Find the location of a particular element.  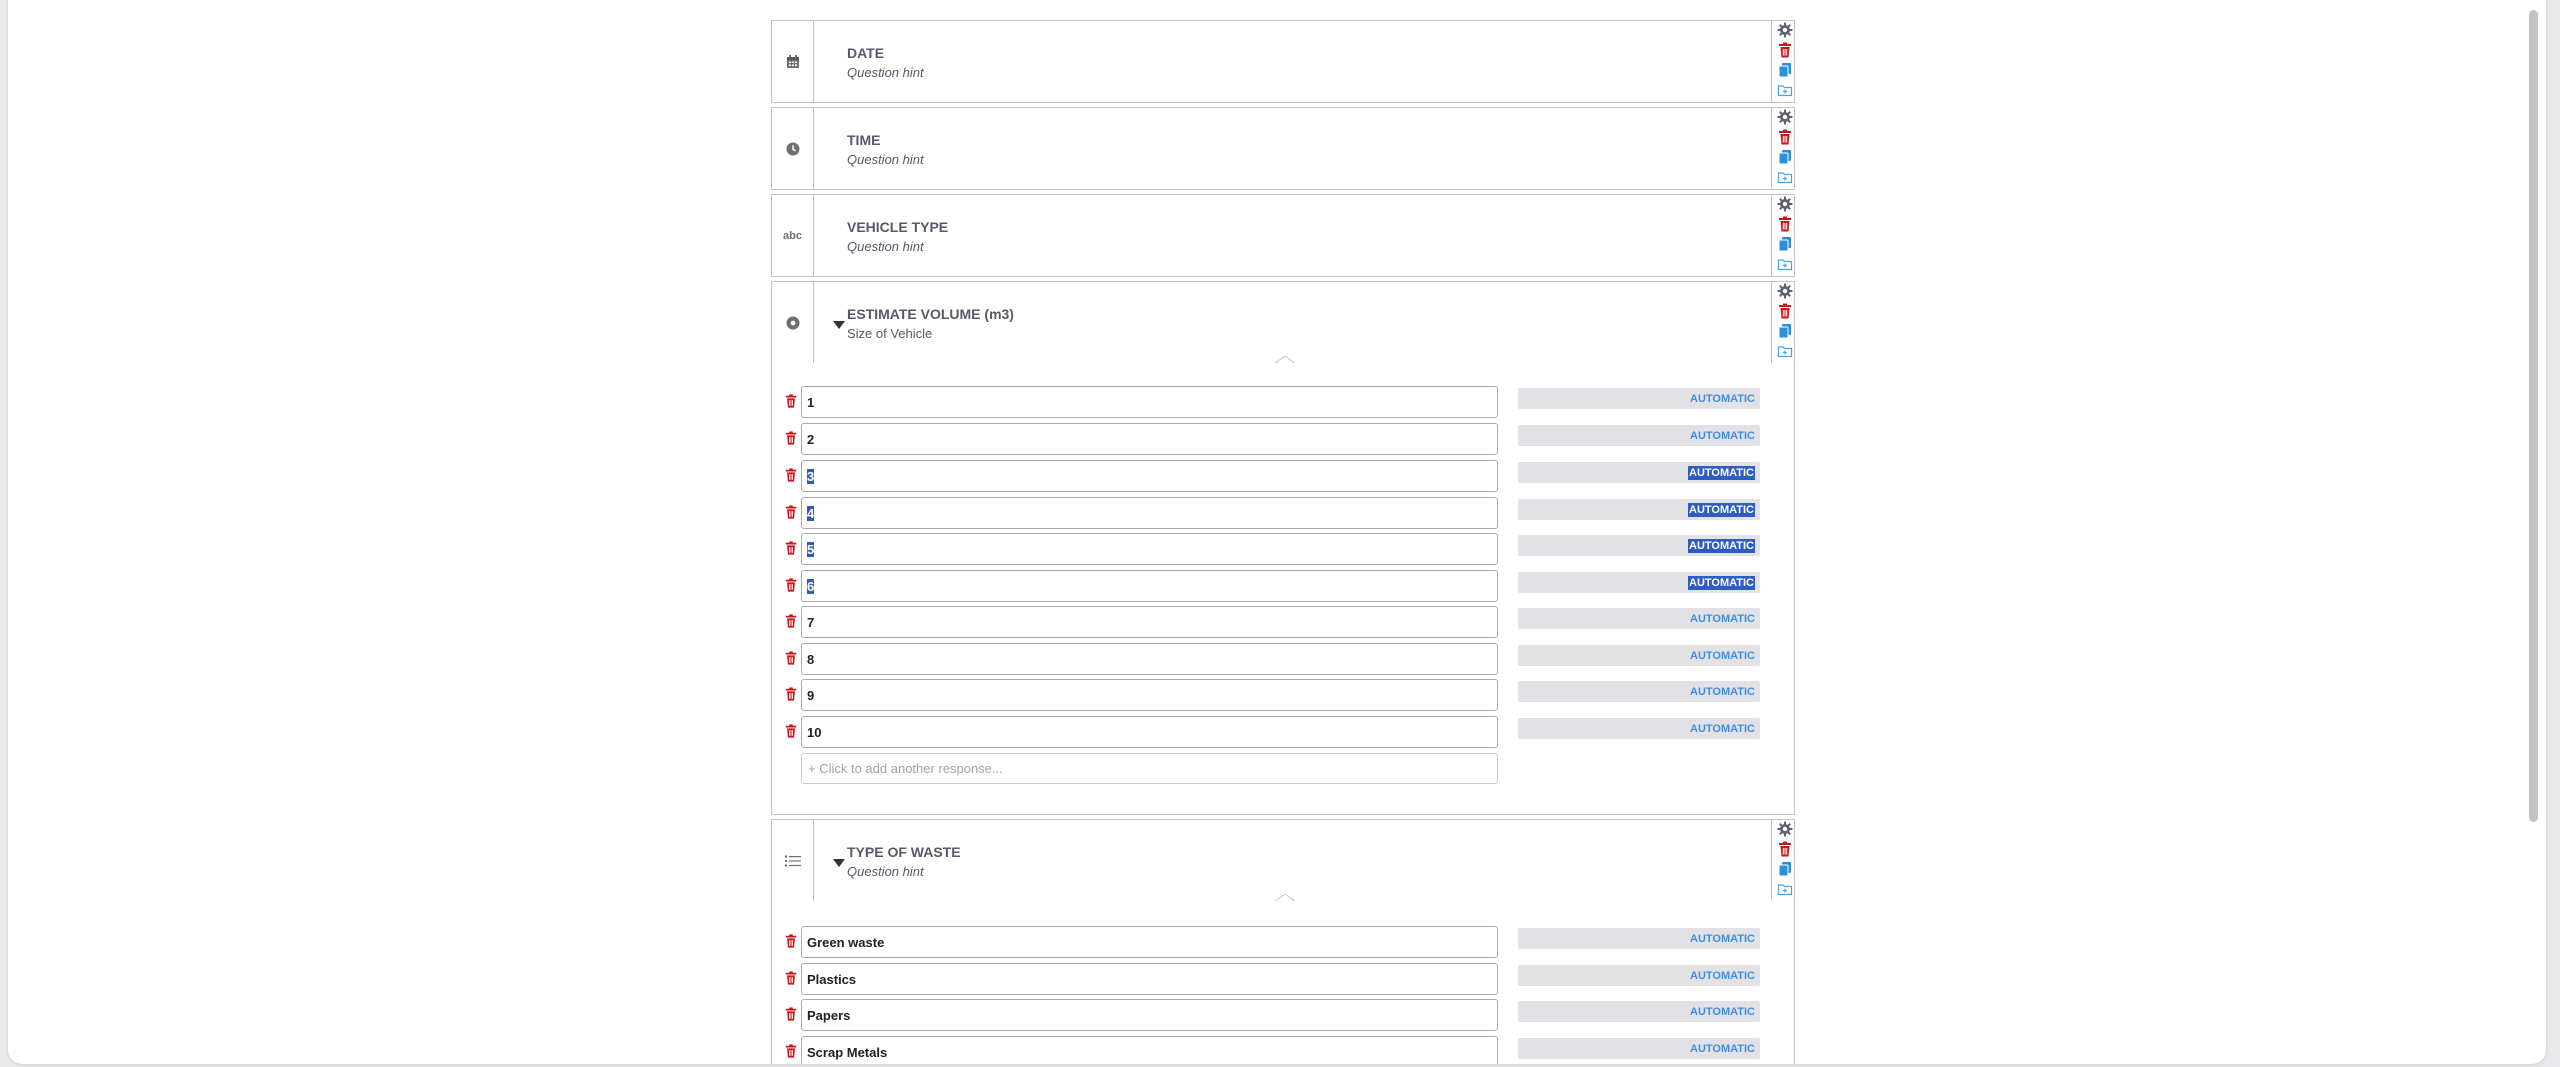

response-input: Scrap Metals is located at coordinates (1149, 1050).